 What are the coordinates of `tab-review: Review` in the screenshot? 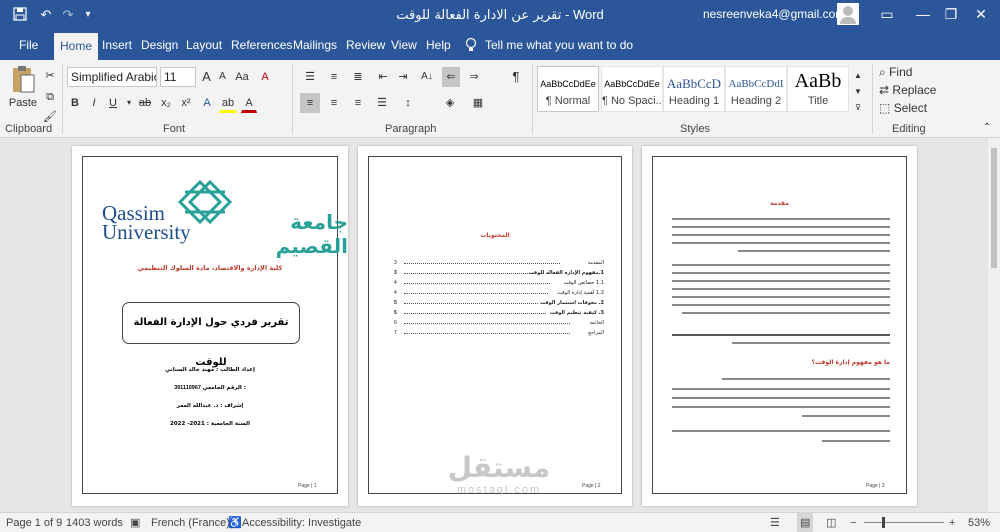 It's located at (365, 45).